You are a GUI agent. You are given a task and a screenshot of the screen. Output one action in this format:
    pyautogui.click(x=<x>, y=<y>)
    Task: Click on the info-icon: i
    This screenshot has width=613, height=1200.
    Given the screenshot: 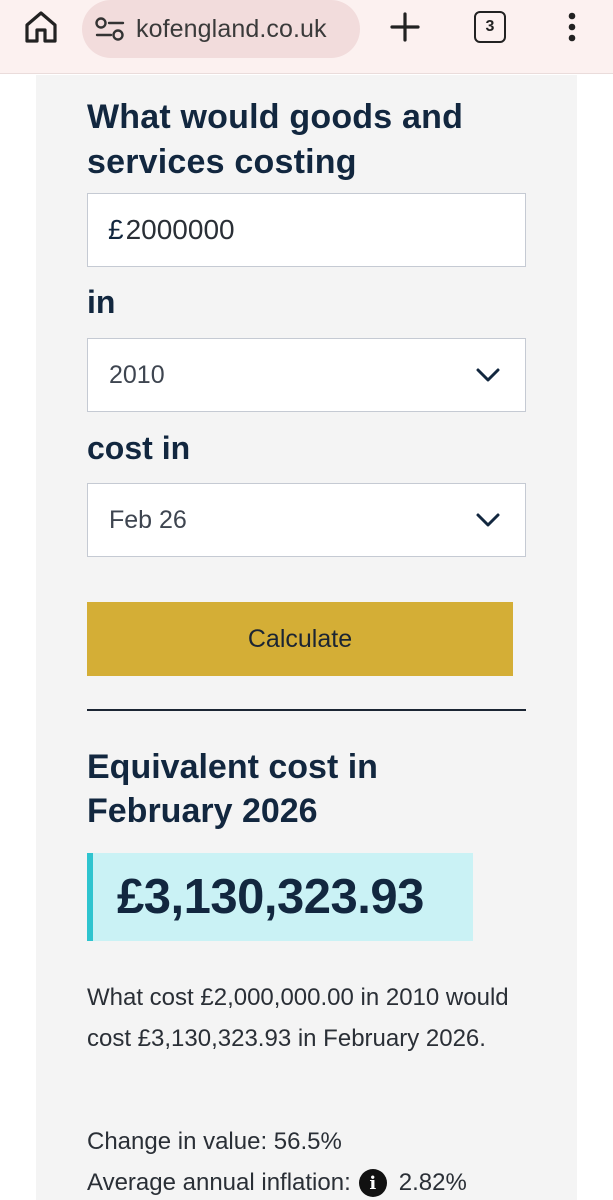 What is the action you would take?
    pyautogui.click(x=372, y=1183)
    